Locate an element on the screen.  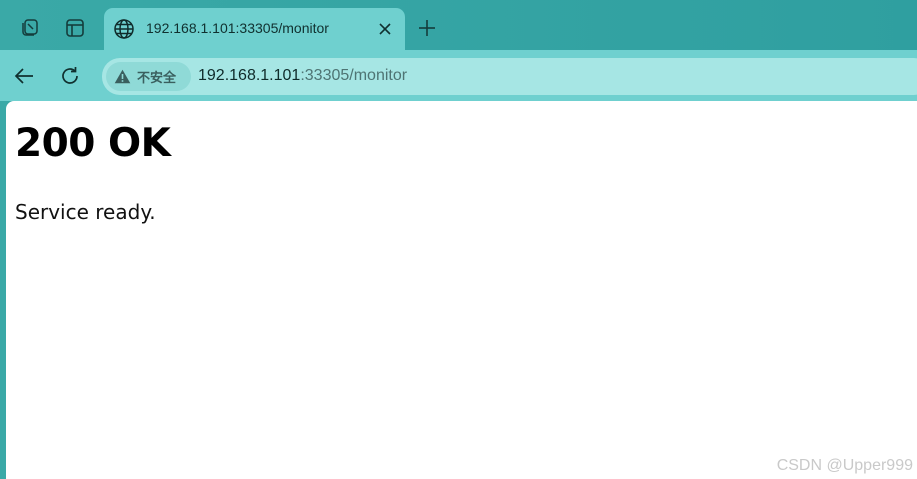
security-label: 不安全 is located at coordinates (157, 78).